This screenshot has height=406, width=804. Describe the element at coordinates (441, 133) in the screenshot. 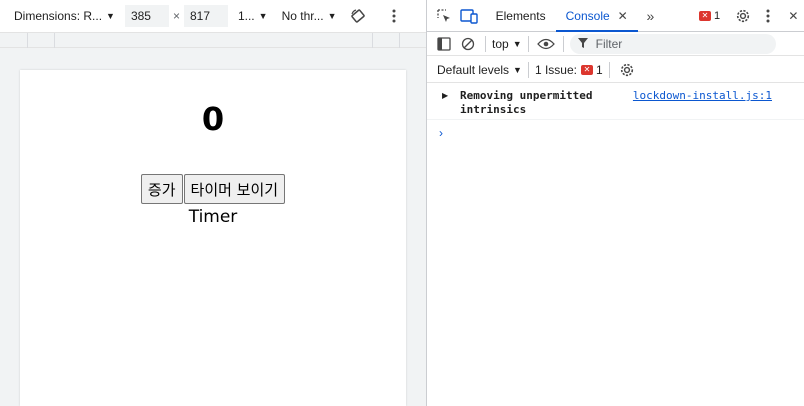

I see `console-prompt-icon: ›` at that location.